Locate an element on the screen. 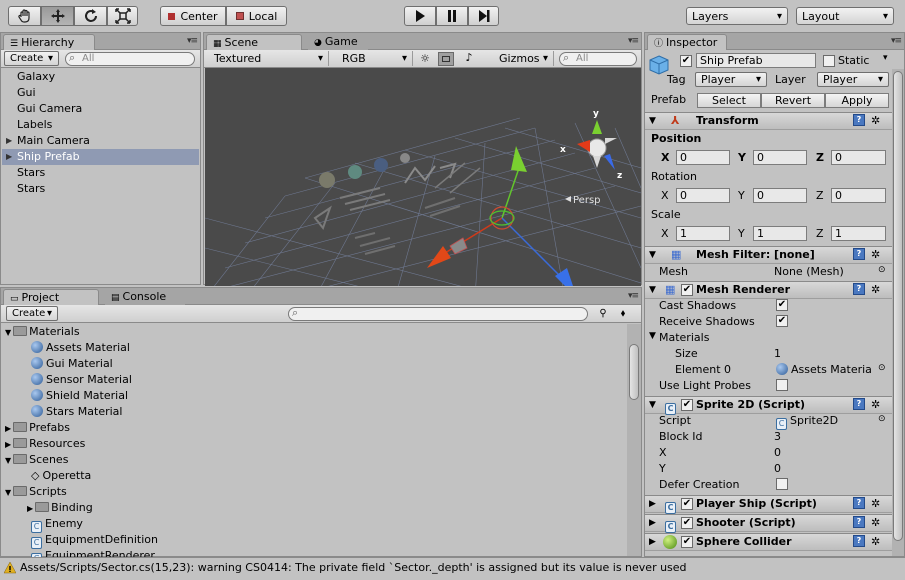 The image size is (905, 580). block-id-field: 3 is located at coordinates (777, 436).